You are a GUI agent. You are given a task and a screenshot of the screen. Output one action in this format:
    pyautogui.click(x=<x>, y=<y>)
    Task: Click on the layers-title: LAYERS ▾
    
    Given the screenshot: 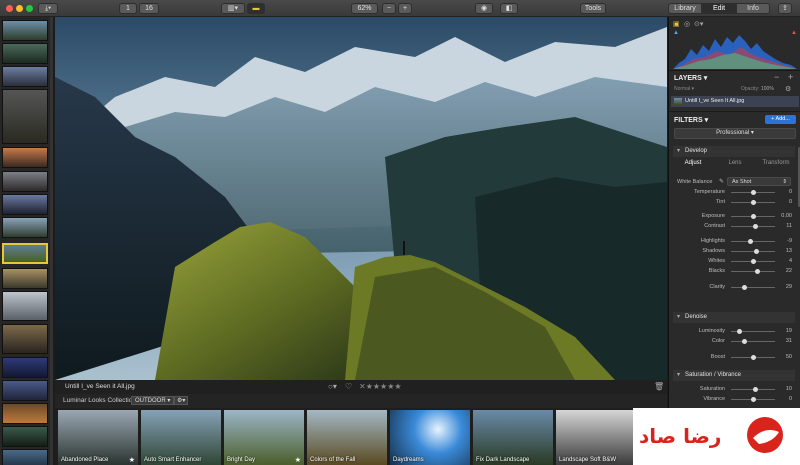 What is the action you would take?
    pyautogui.click(x=690, y=78)
    